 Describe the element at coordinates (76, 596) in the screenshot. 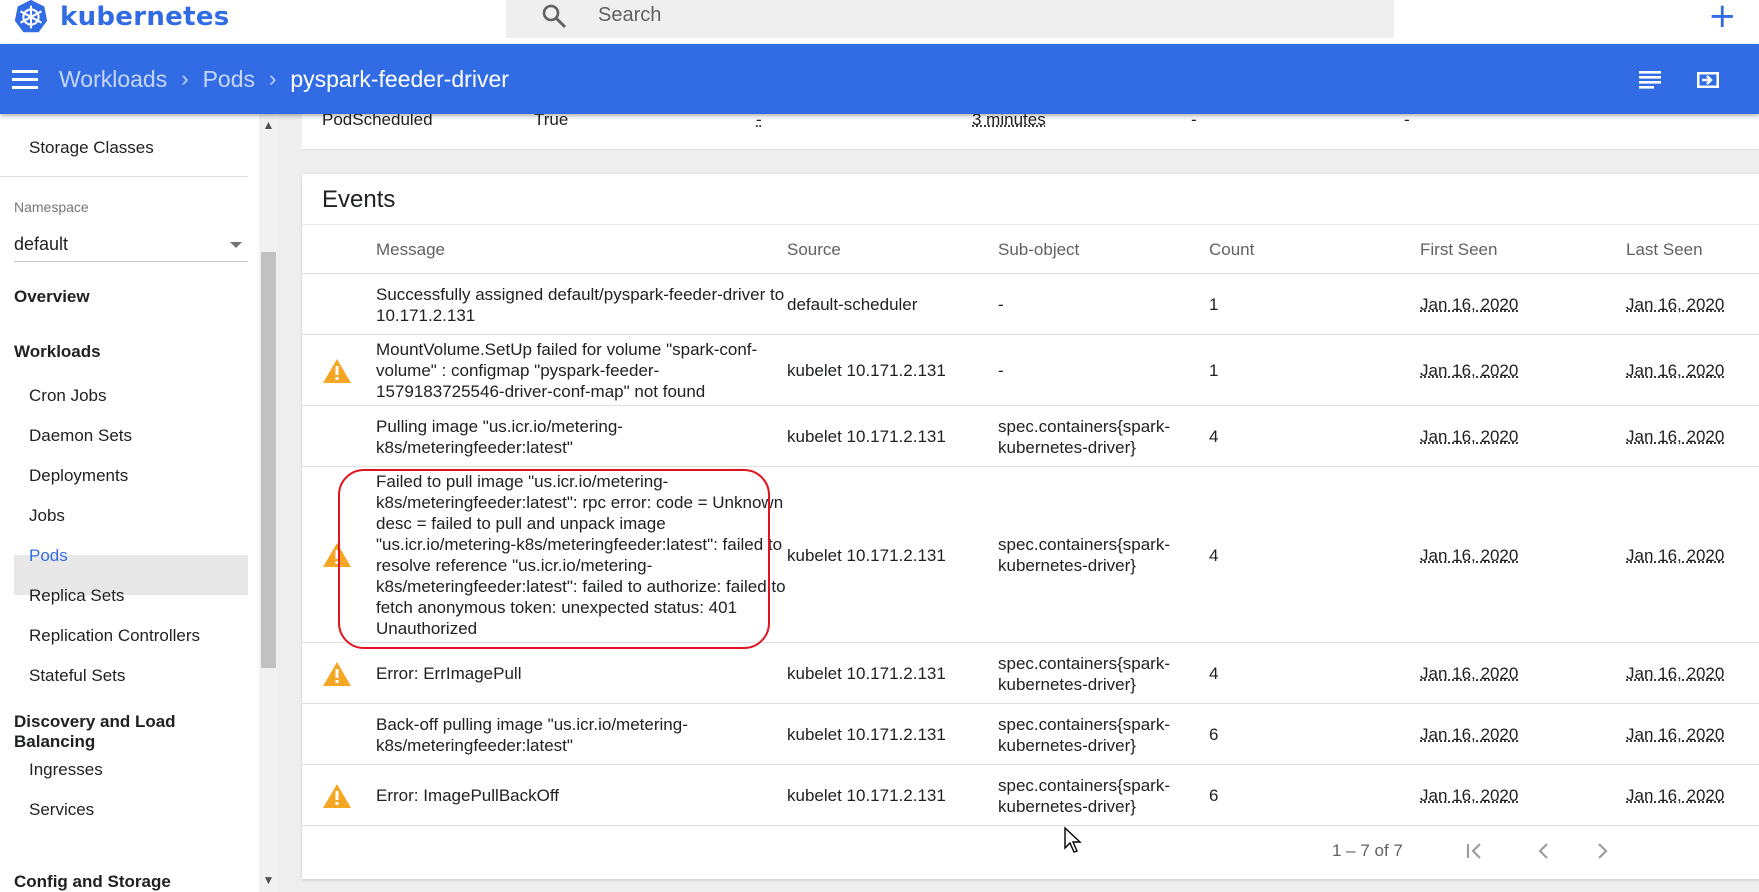

I see `sidebar-item-replica-sets: Replica Sets` at that location.